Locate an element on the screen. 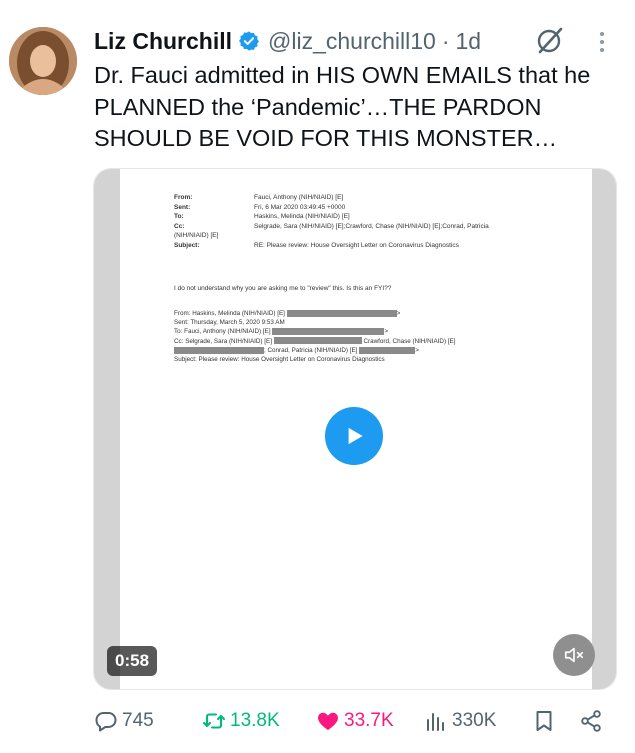 Image resolution: width=635 pixels, height=753 pixels. tweet-time: 1d is located at coordinates (468, 41).